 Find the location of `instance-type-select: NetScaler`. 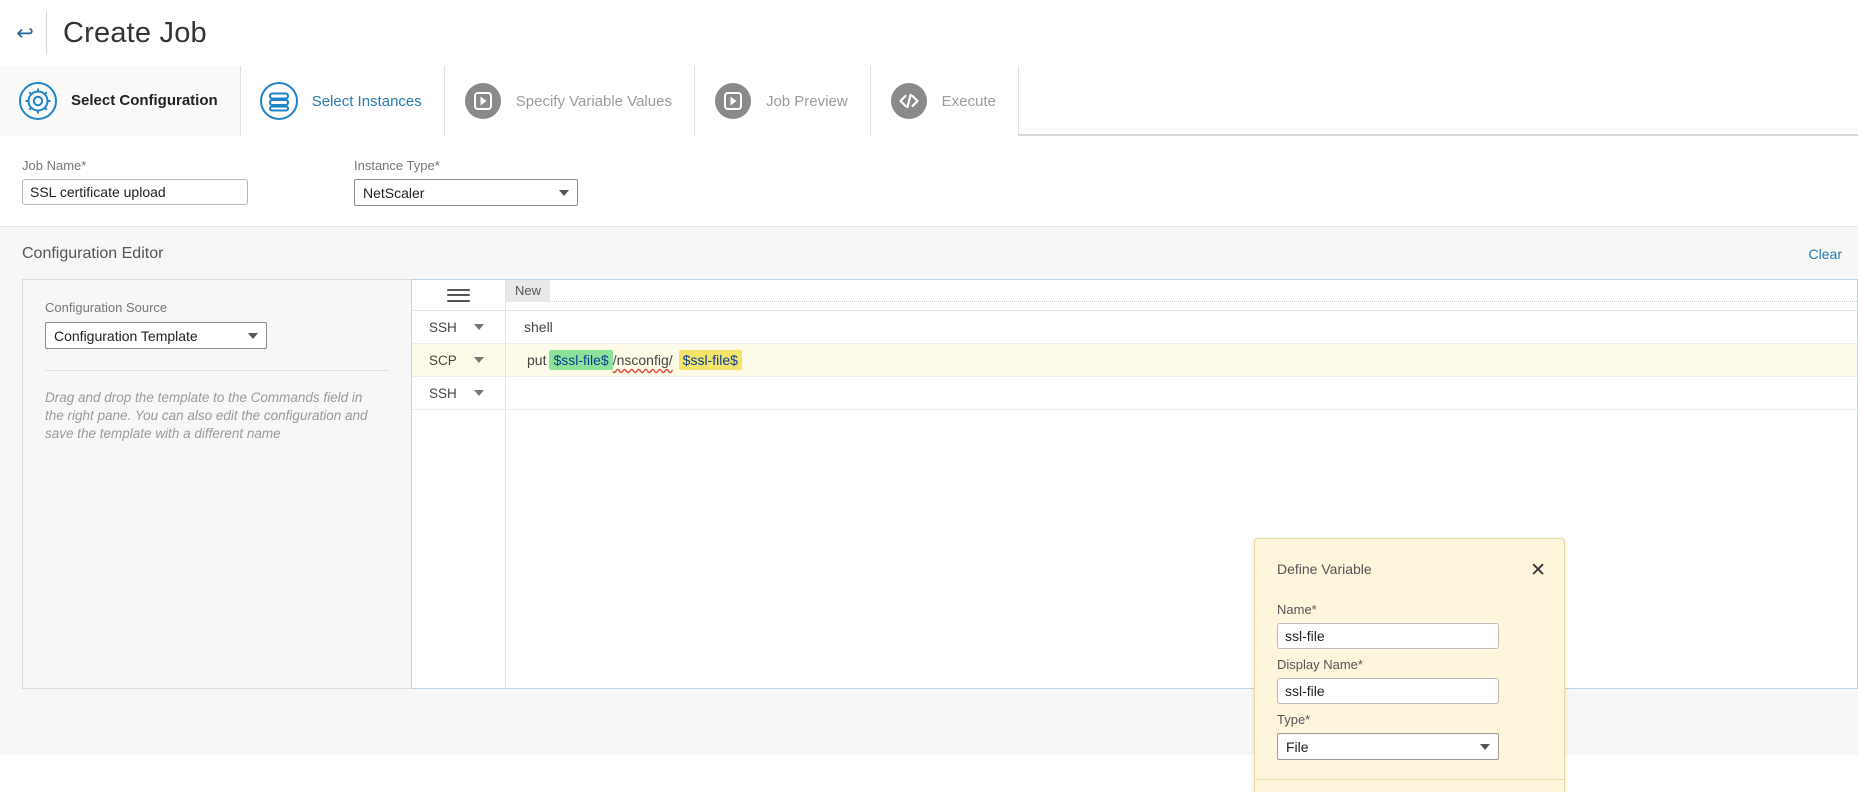

instance-type-select: NetScaler is located at coordinates (466, 192).